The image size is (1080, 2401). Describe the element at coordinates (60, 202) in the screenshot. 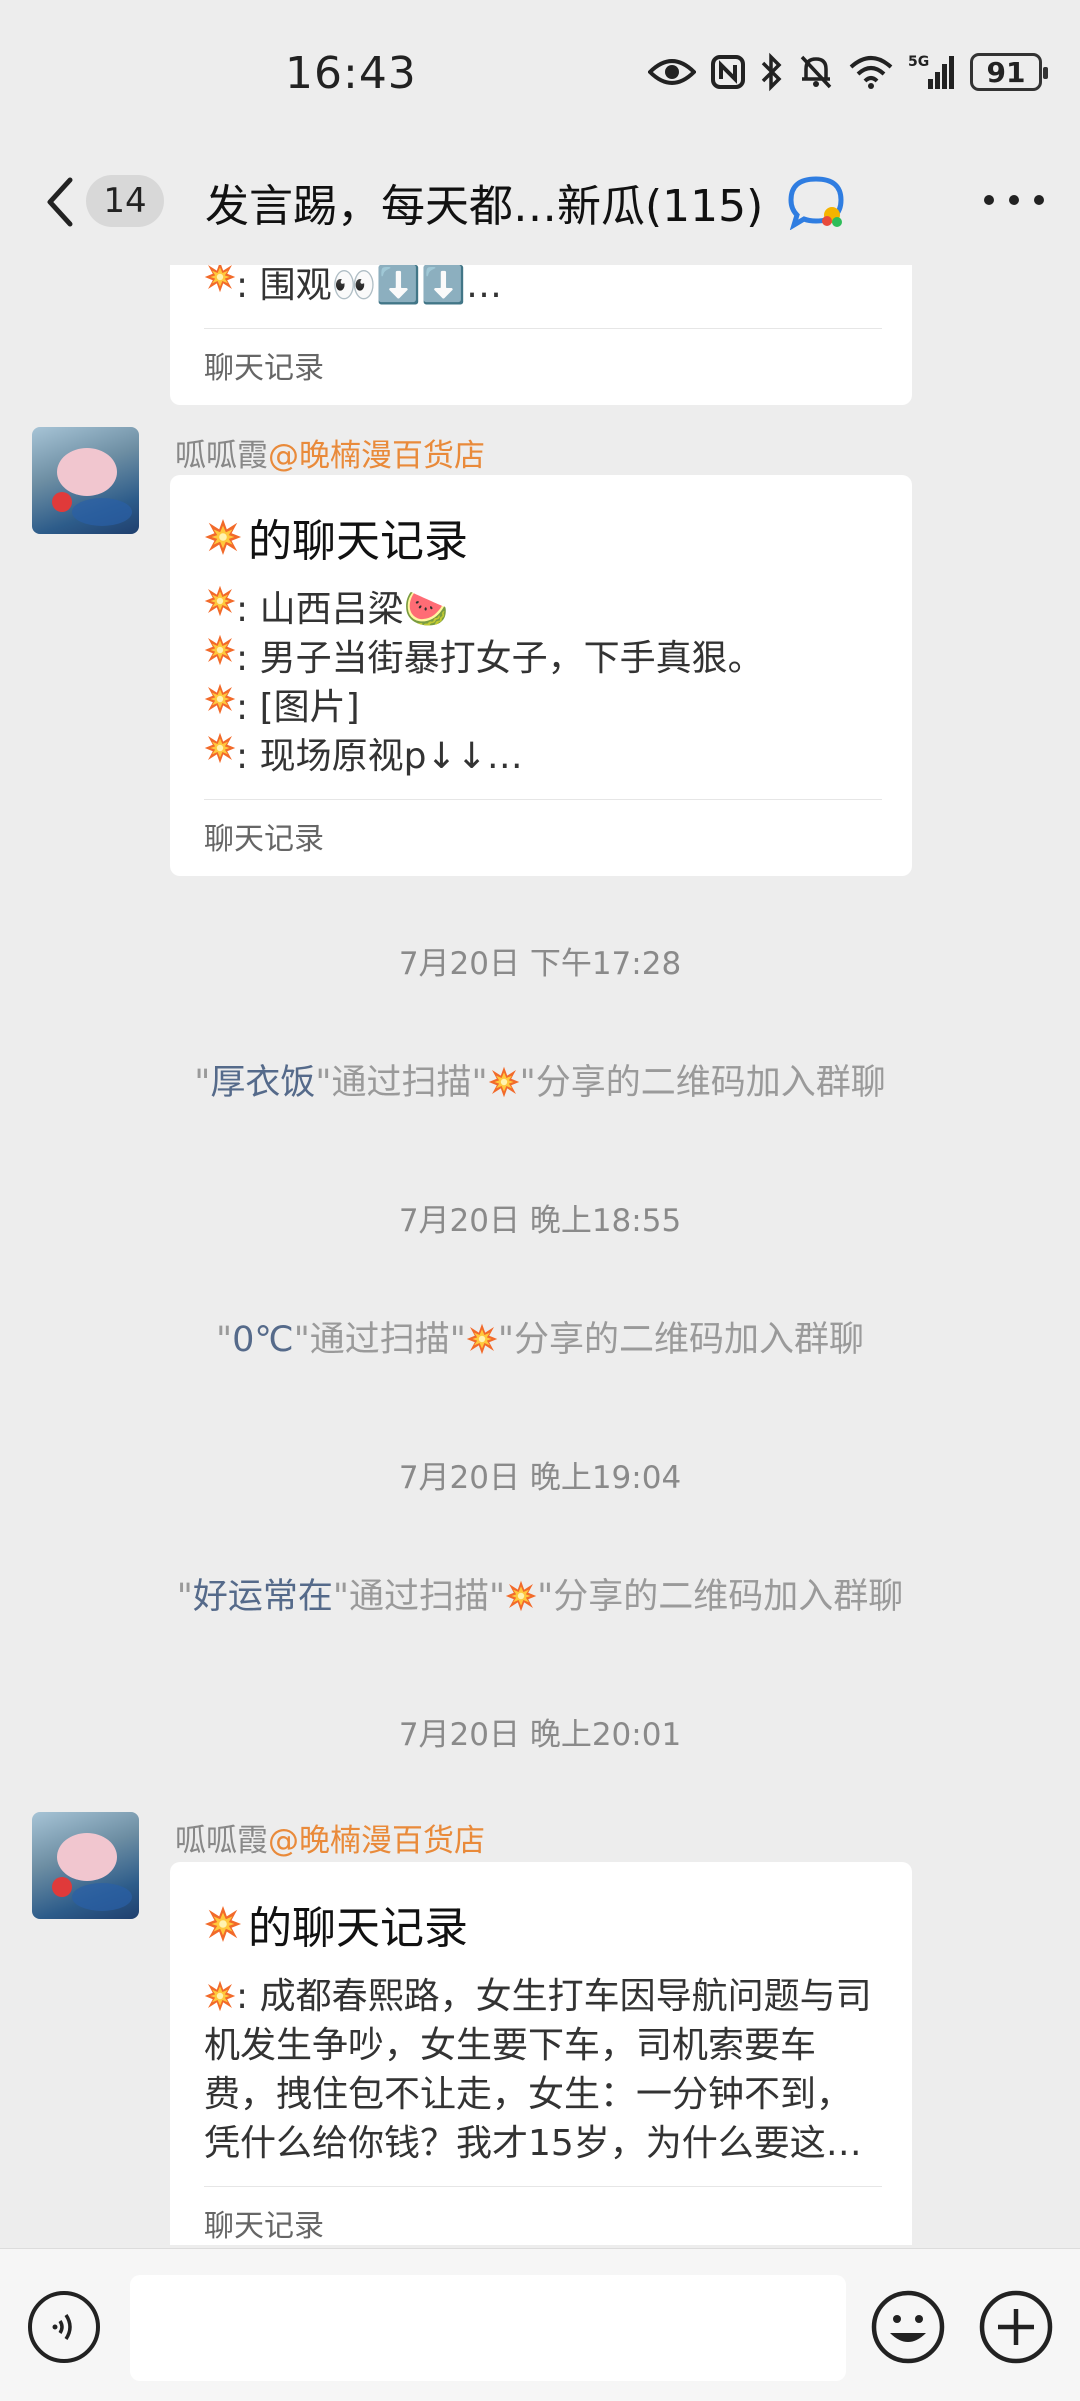

I see `chevron-left-icon` at that location.